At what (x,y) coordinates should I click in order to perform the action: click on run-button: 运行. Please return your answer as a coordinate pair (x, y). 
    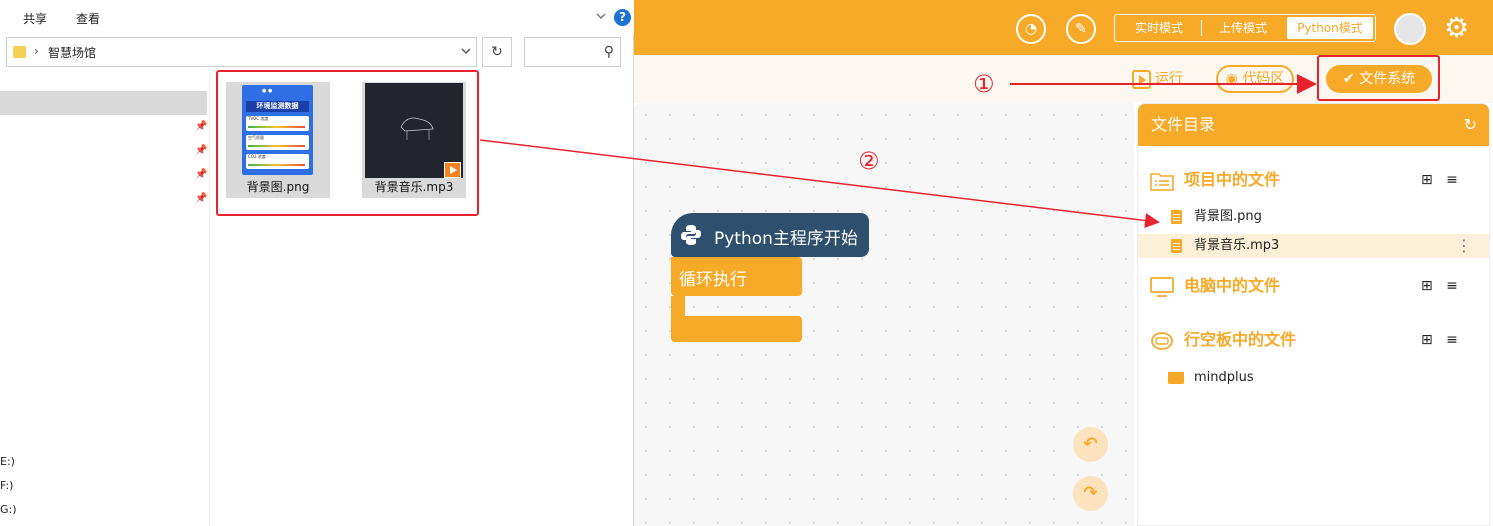
    Looking at the image, I should click on (1157, 79).